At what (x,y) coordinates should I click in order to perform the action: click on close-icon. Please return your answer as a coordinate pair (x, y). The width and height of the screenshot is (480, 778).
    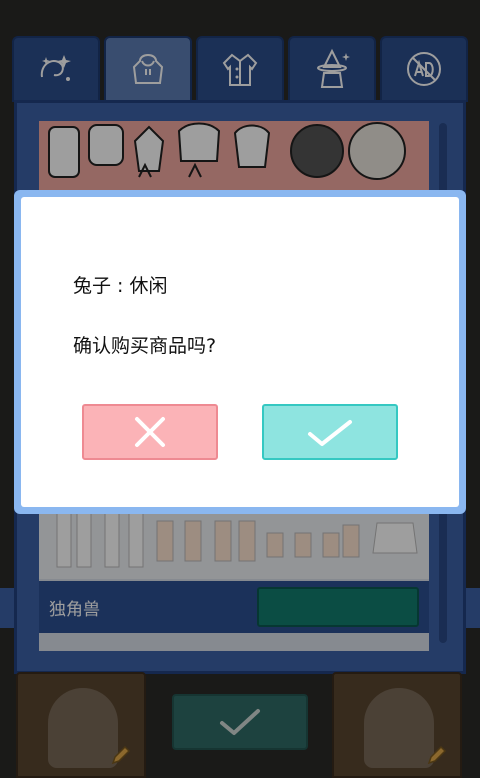
    Looking at the image, I should click on (150, 432).